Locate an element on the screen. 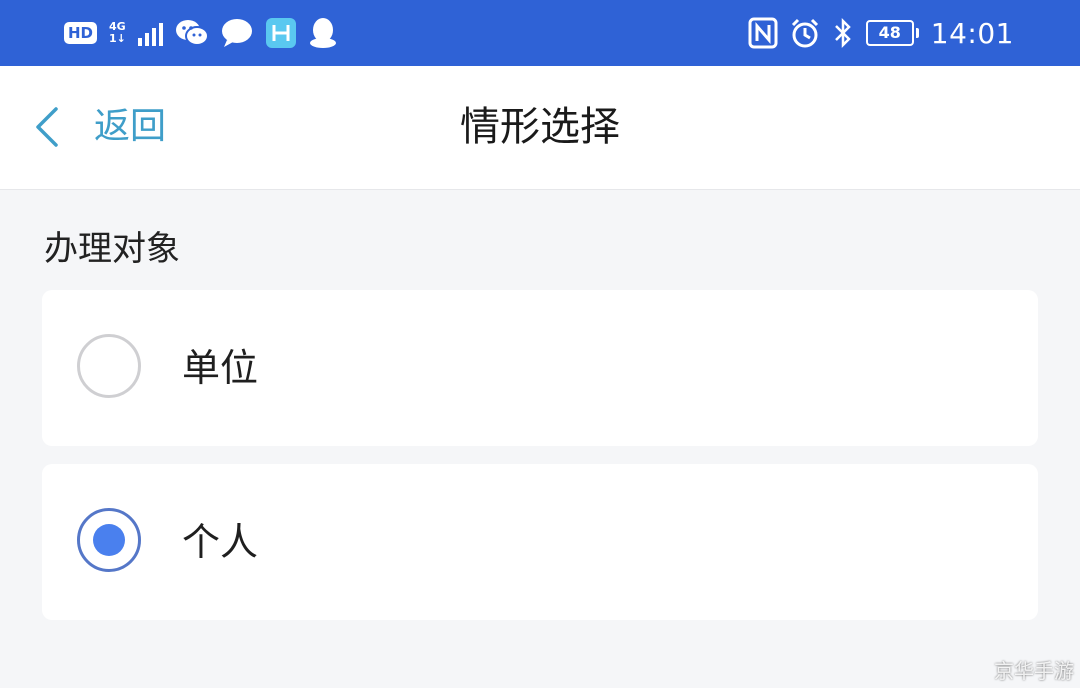 This screenshot has height=688, width=1080. bluetooth-icon is located at coordinates (842, 33).